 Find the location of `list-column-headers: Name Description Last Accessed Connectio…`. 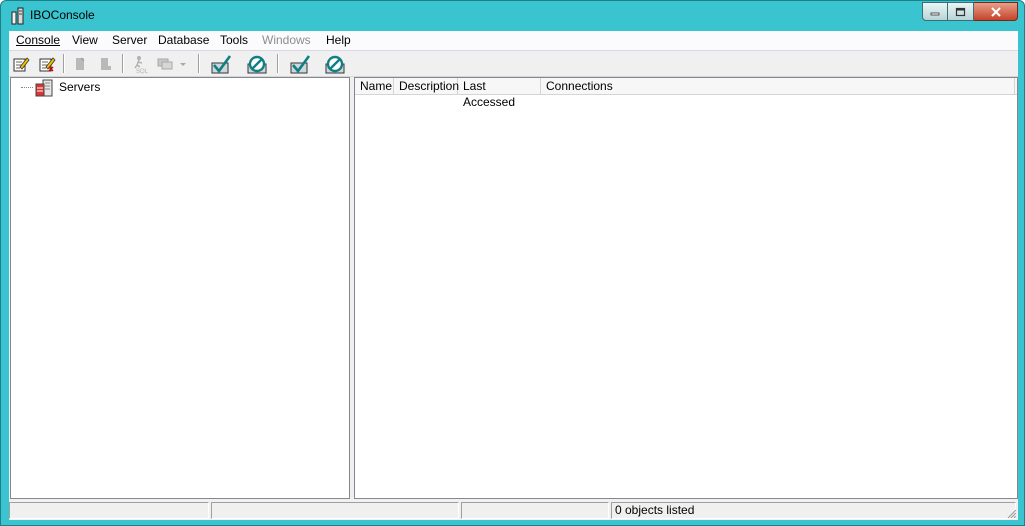

list-column-headers: Name Description Last Accessed Connectio… is located at coordinates (686, 93).